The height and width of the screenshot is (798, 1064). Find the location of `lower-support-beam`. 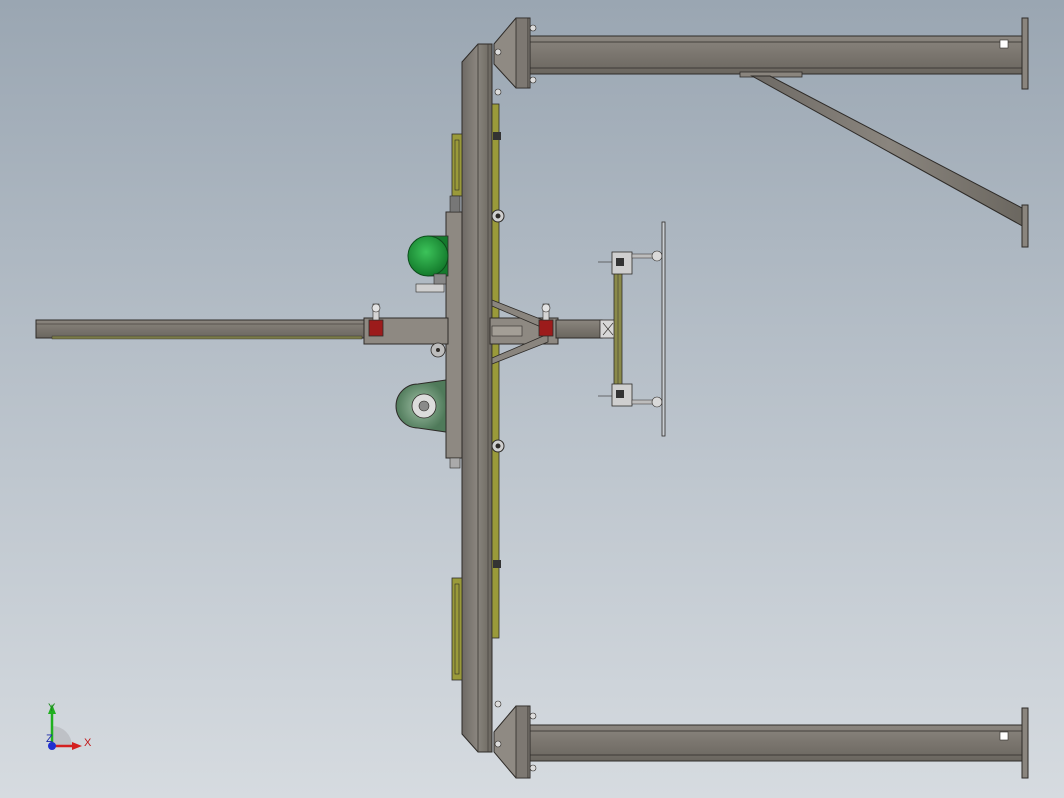

lower-support-beam is located at coordinates (778, 743).